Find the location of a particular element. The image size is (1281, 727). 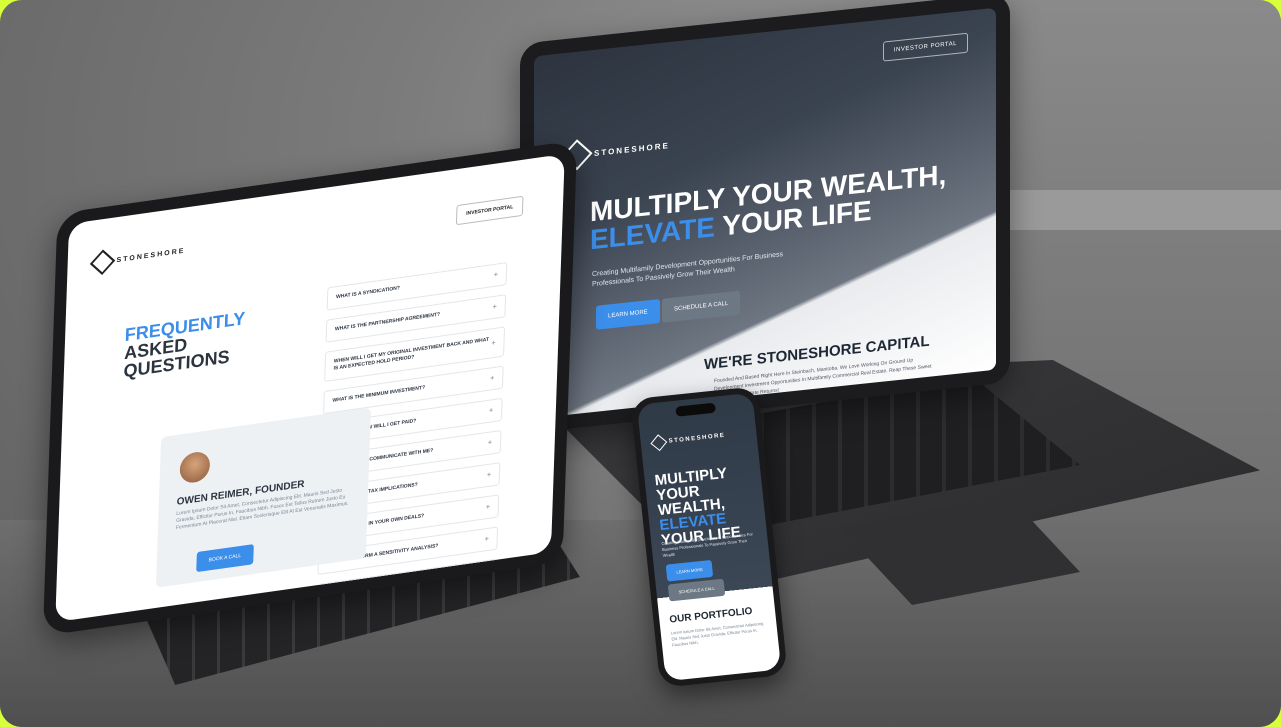

schedule-call-button: SCHEDULE A CALL is located at coordinates (701, 306).